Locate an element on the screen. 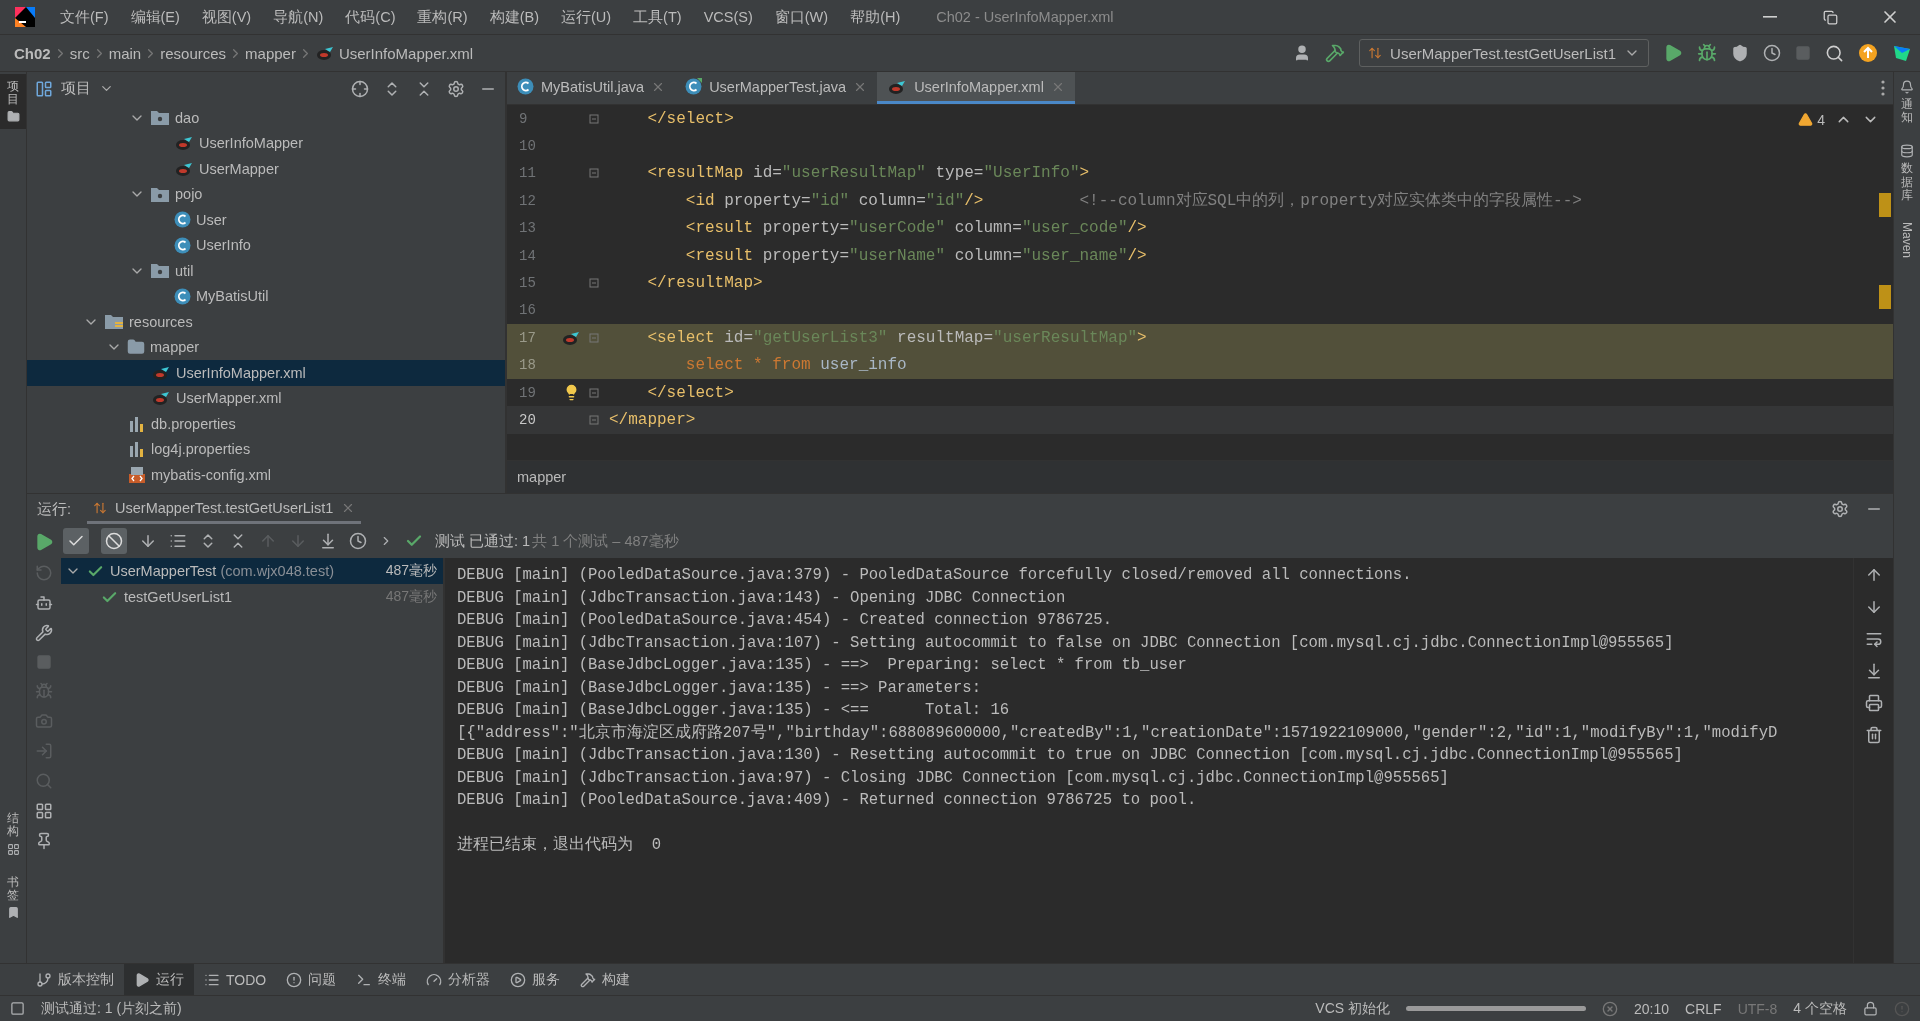 The width and height of the screenshot is (1920, 1021). test-item: testGetUserList1 487毫秒 is located at coordinates (252, 597).